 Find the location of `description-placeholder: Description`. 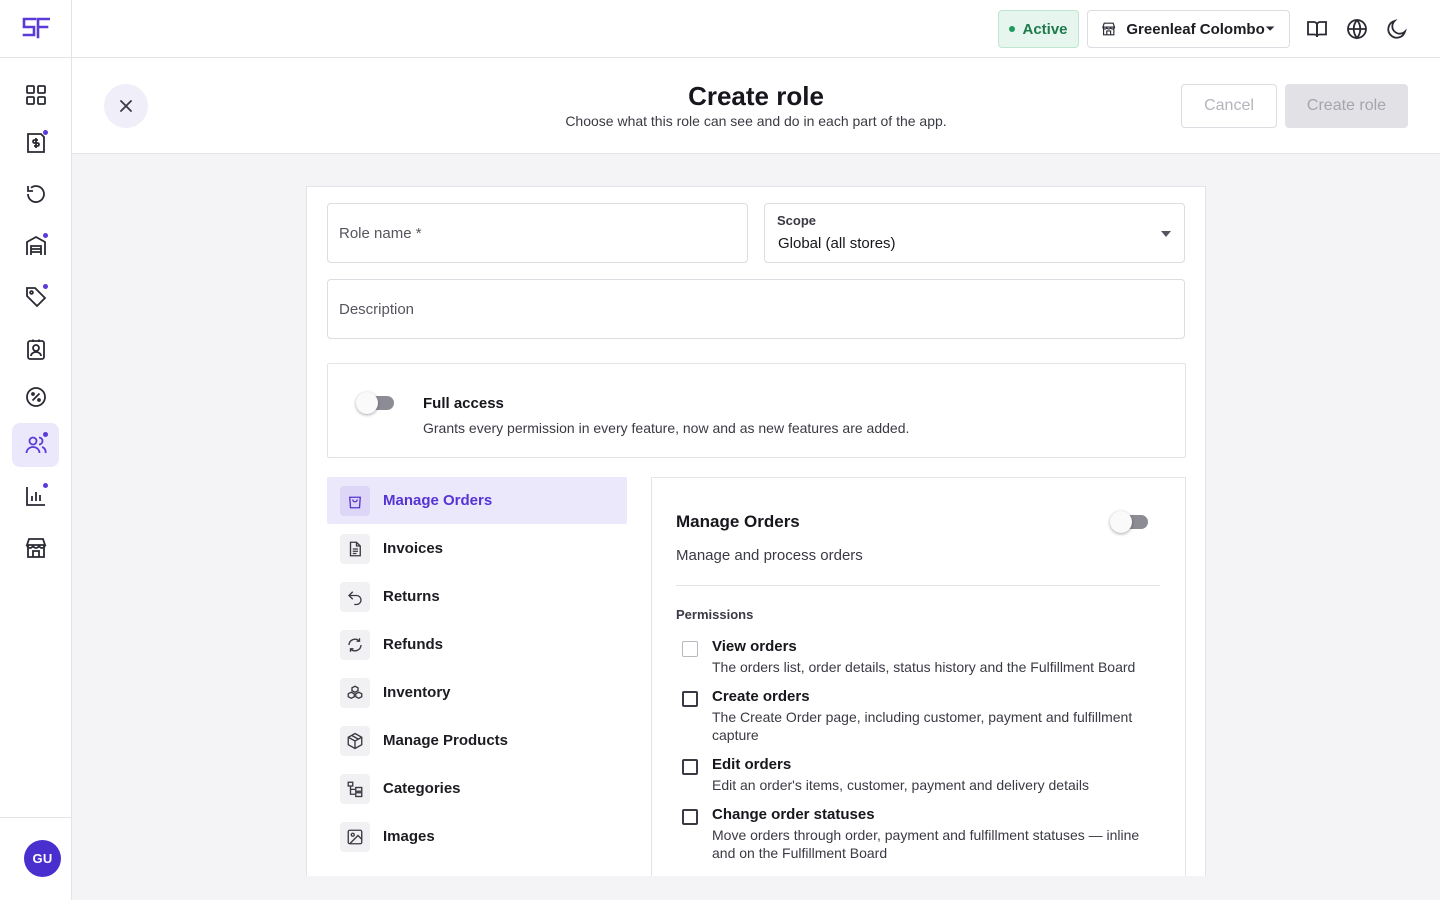

description-placeholder: Description is located at coordinates (377, 309).